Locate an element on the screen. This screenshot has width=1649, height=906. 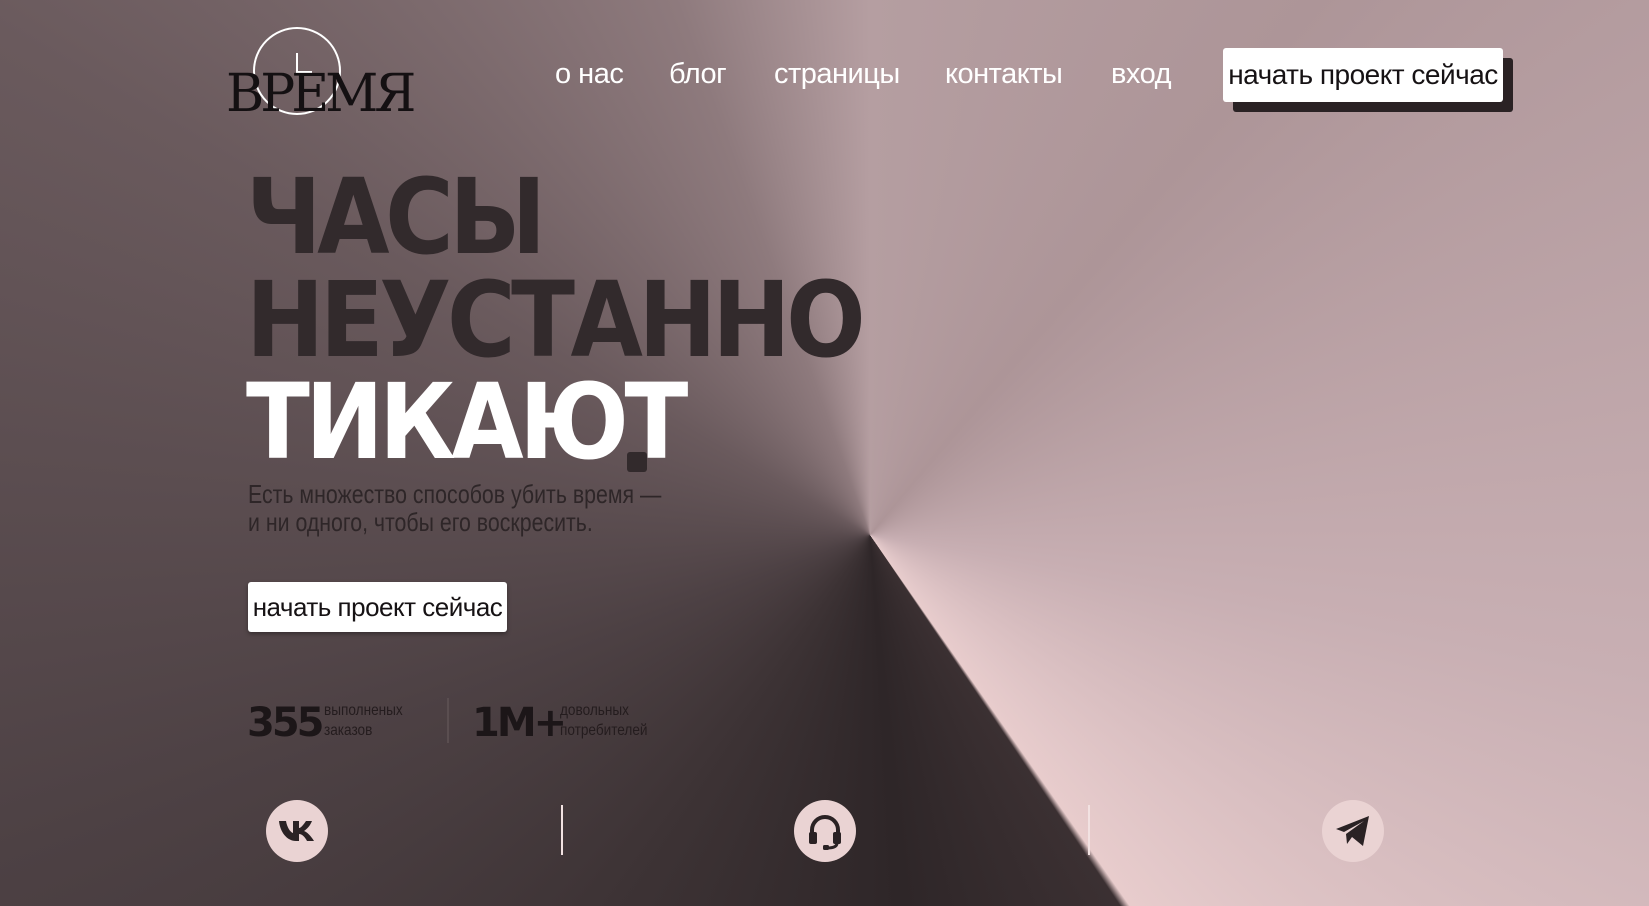
nav-item-about: о нас is located at coordinates (589, 74).